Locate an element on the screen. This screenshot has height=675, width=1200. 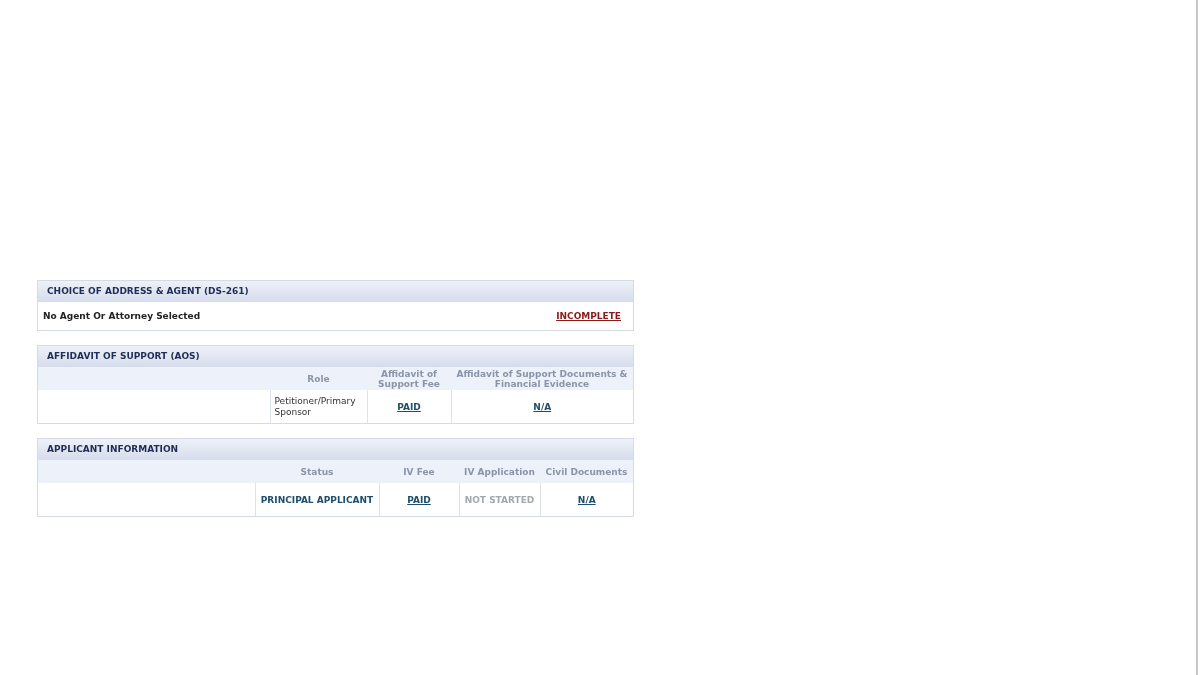
status-text: NOT STARTED is located at coordinates (499, 499).